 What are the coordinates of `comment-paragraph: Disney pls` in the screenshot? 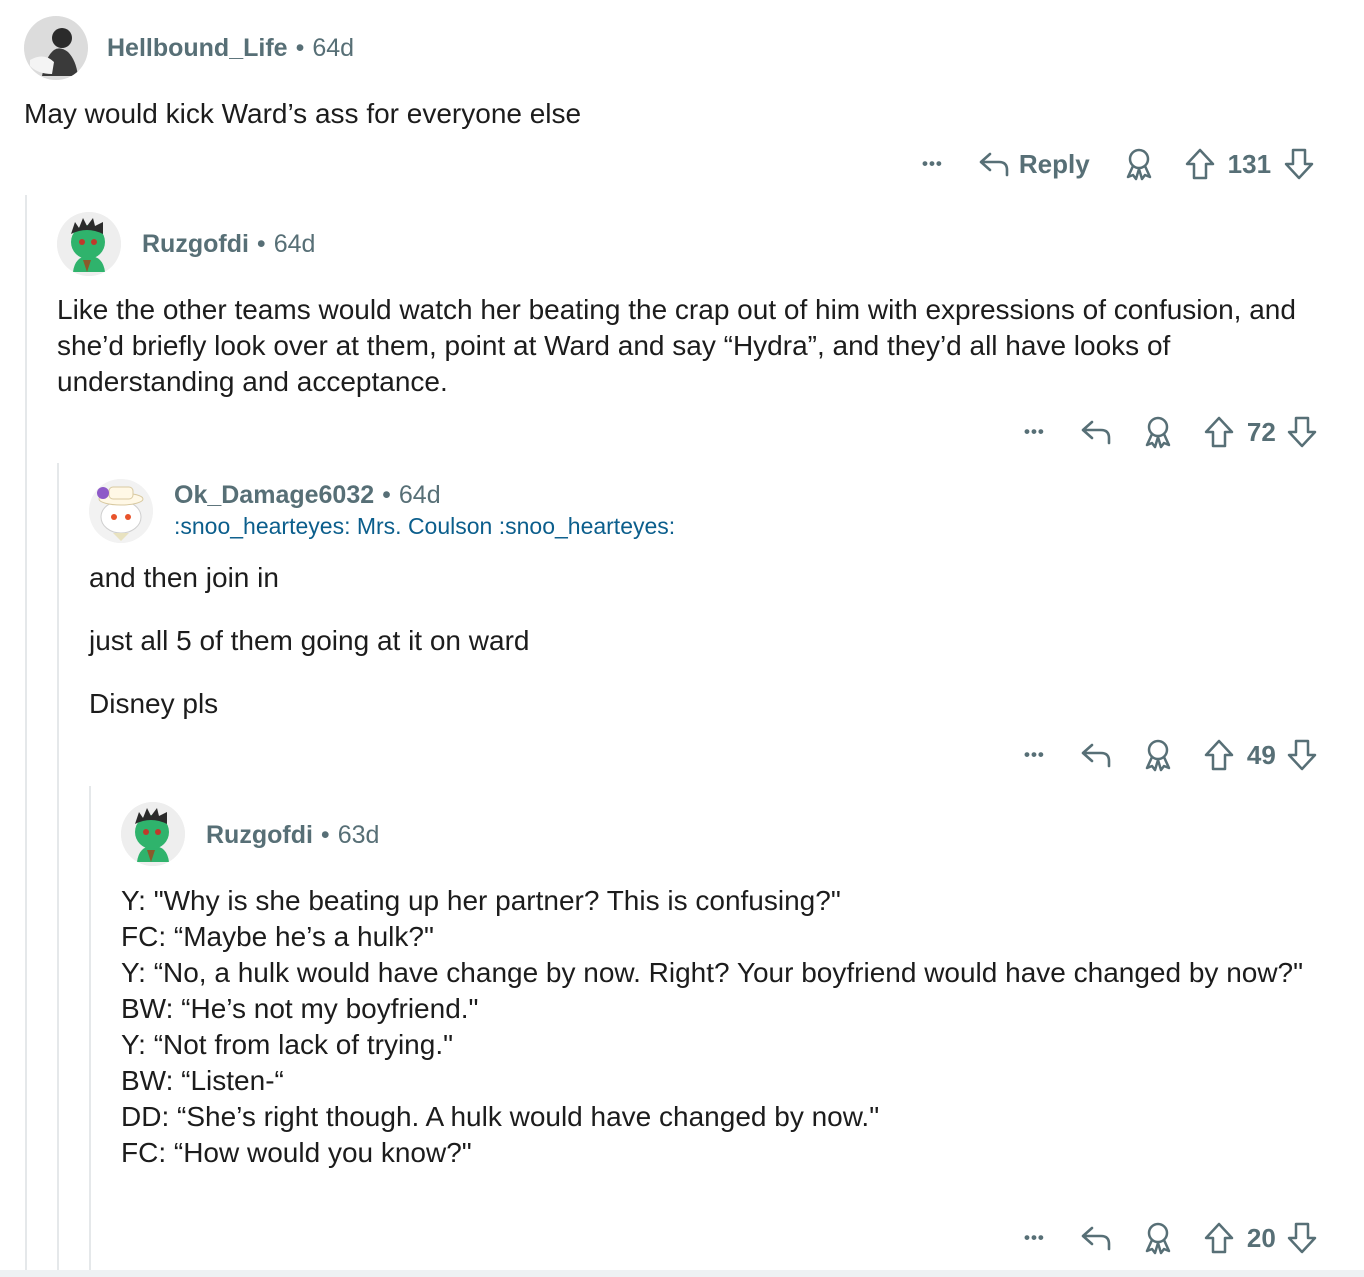 It's located at (154, 703).